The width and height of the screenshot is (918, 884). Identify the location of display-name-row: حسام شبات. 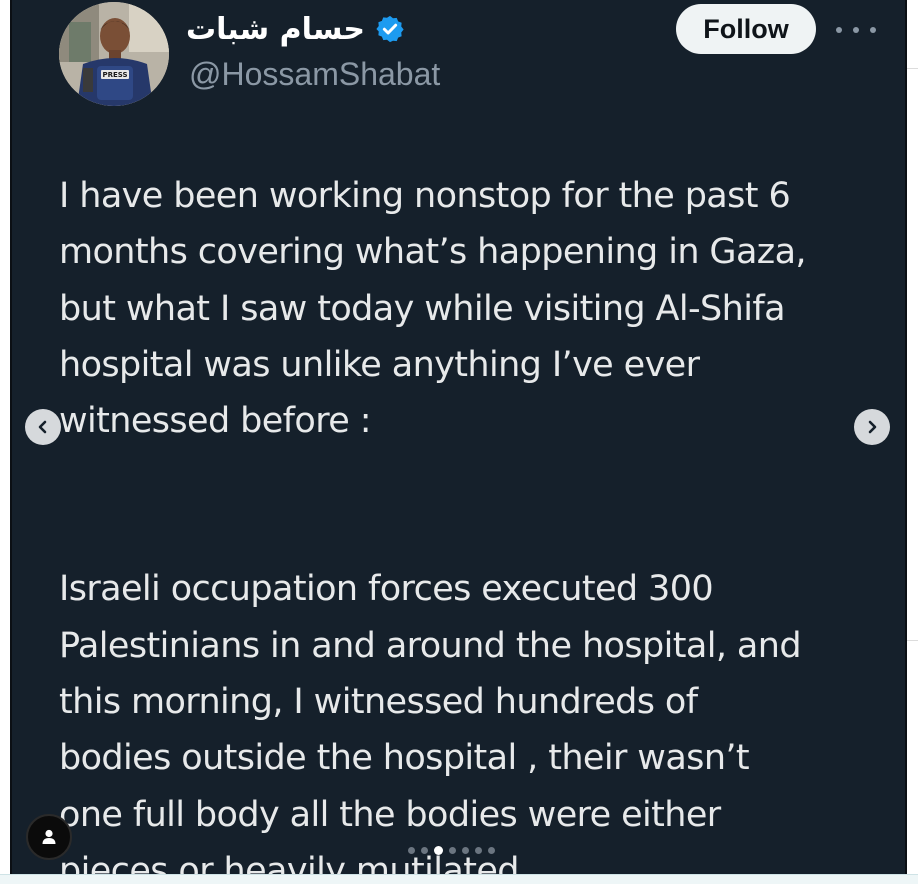
(295, 29).